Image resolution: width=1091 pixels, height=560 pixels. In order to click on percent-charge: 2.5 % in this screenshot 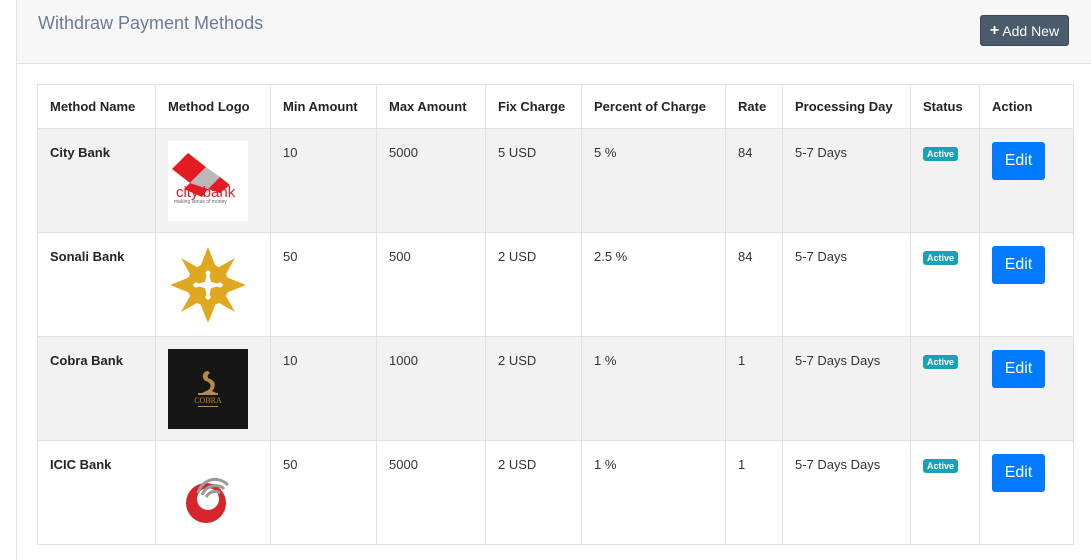, I will do `click(653, 284)`.